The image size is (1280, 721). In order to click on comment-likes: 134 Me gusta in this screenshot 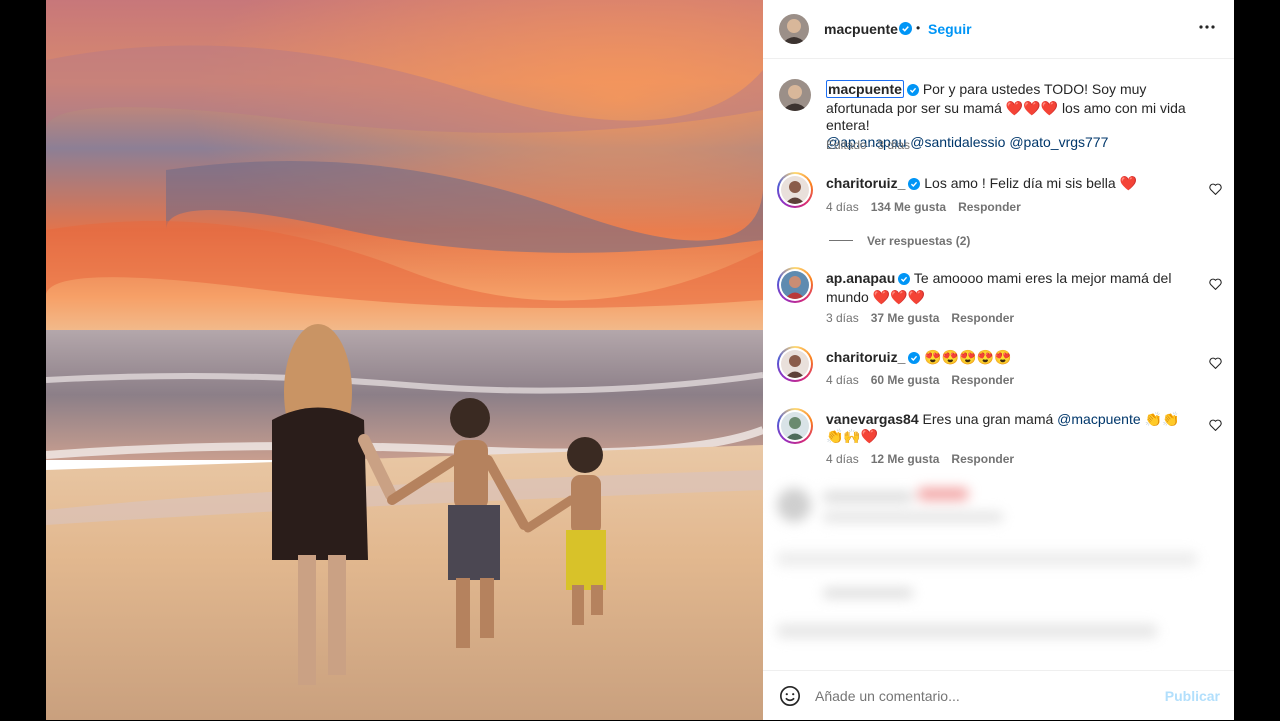, I will do `click(908, 207)`.